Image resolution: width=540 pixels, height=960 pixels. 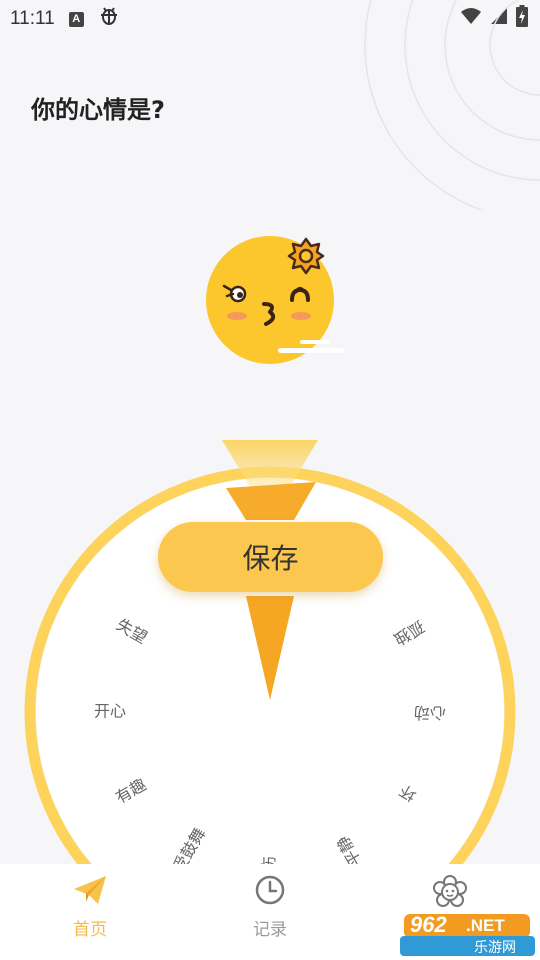 I want to click on flower-icon, so click(x=306, y=256).